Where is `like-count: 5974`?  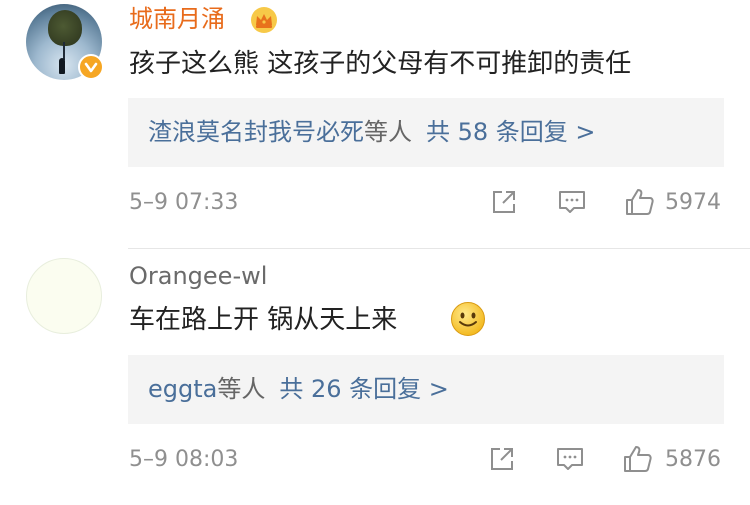
like-count: 5974 is located at coordinates (693, 202).